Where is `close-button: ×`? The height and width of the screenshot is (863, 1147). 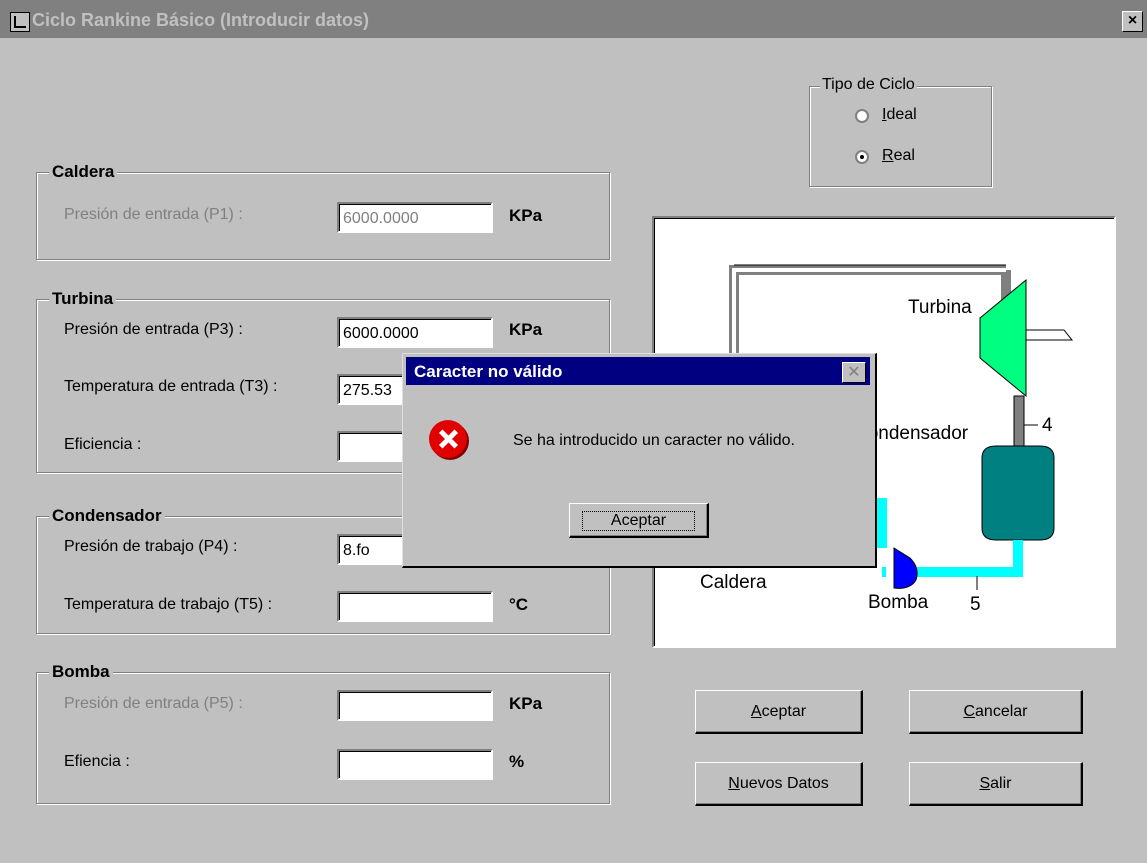
close-button: × is located at coordinates (1132, 21).